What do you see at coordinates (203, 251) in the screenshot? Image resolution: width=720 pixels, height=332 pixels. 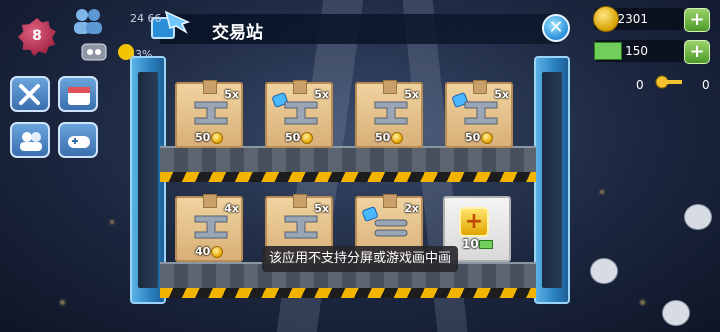 I see `crate-price: 40` at bounding box center [203, 251].